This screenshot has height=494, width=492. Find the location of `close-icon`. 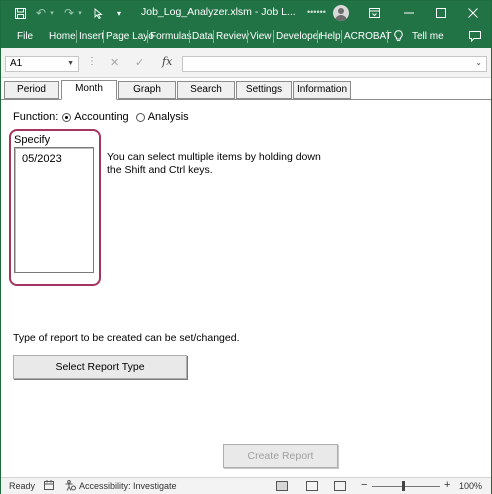

close-icon is located at coordinates (473, 13).